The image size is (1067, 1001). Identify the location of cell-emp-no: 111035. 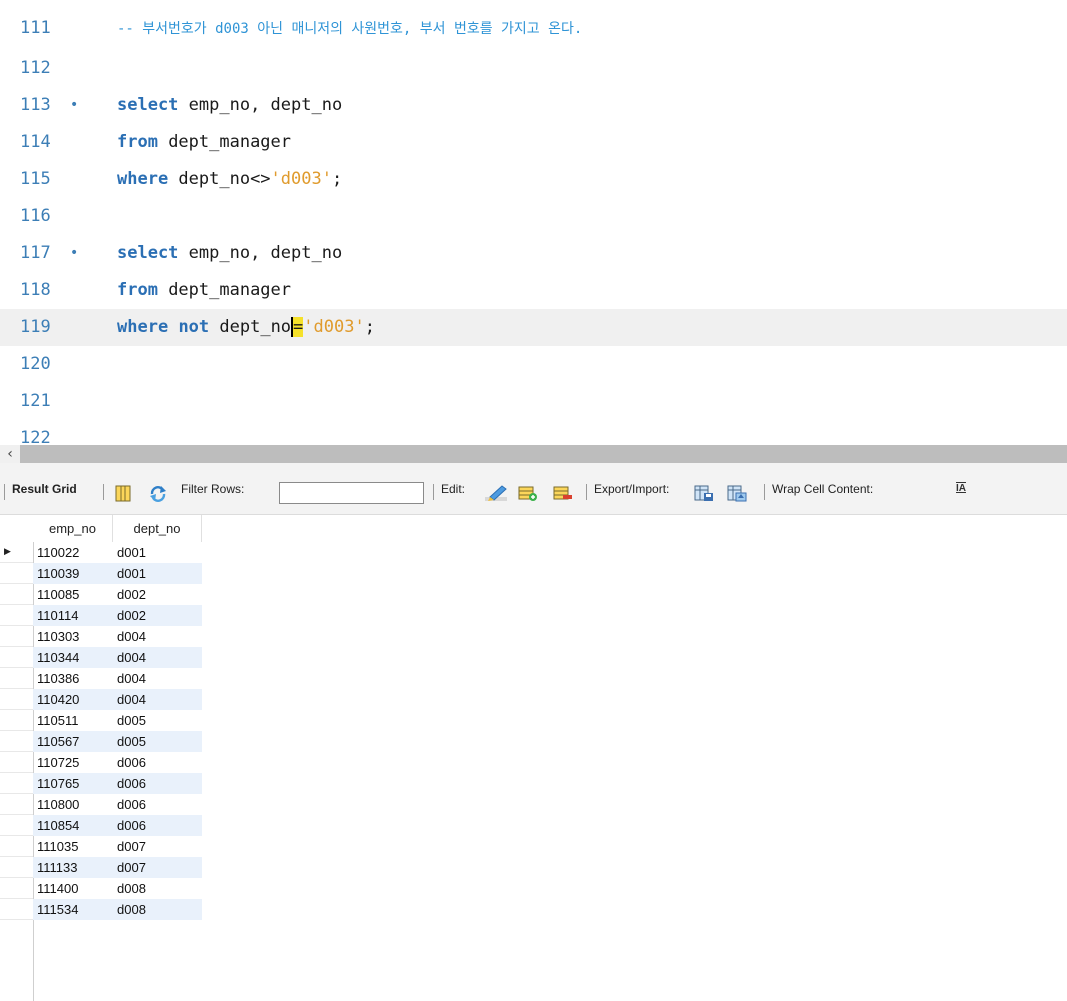
(73, 846).